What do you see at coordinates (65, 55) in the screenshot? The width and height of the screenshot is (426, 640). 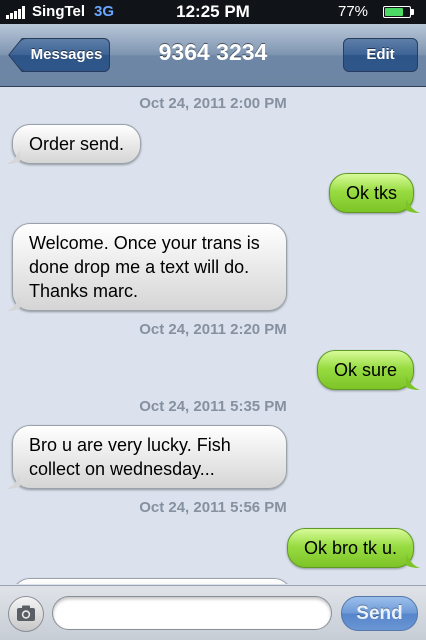 I see `back-button-label: Messages` at bounding box center [65, 55].